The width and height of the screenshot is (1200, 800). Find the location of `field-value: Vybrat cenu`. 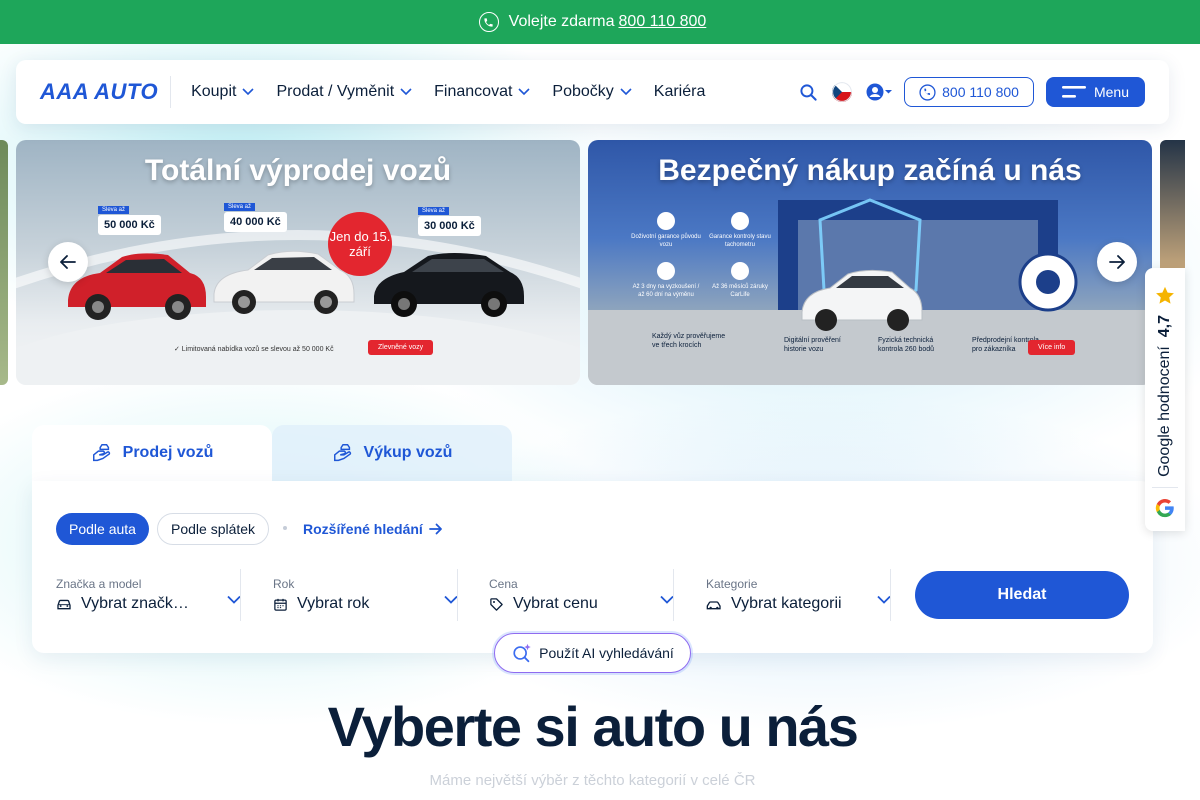

field-value: Vybrat cenu is located at coordinates (569, 604).